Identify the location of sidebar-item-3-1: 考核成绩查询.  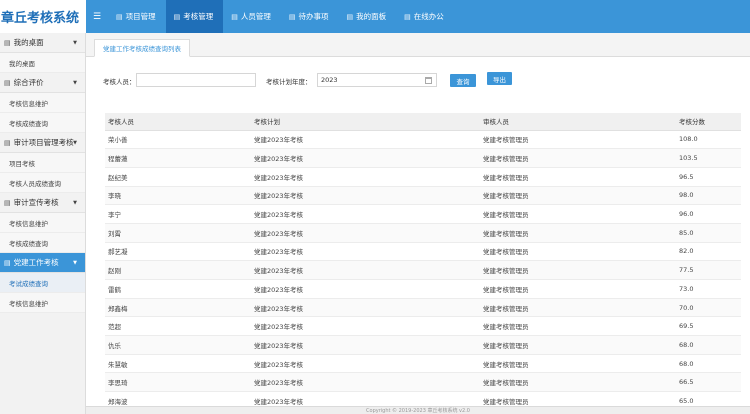
(42, 243).